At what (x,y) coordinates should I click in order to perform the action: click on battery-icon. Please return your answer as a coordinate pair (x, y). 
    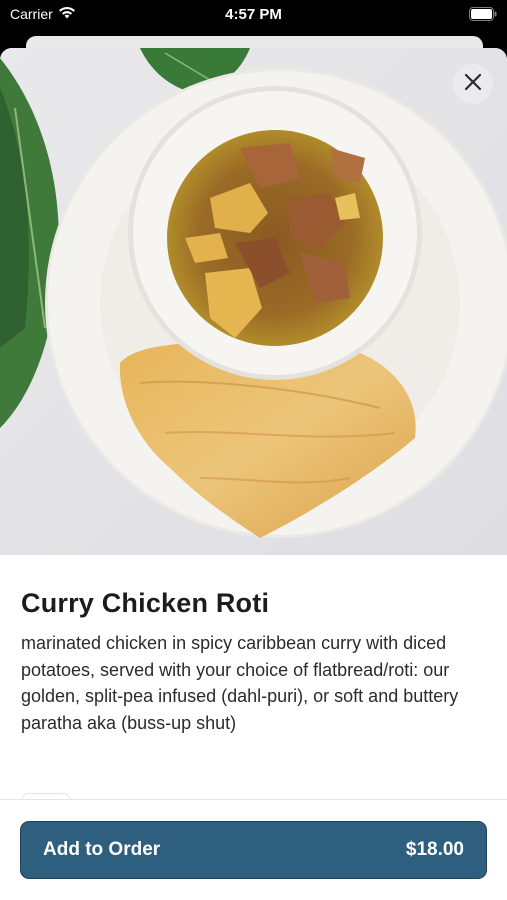
    Looking at the image, I should click on (483, 15).